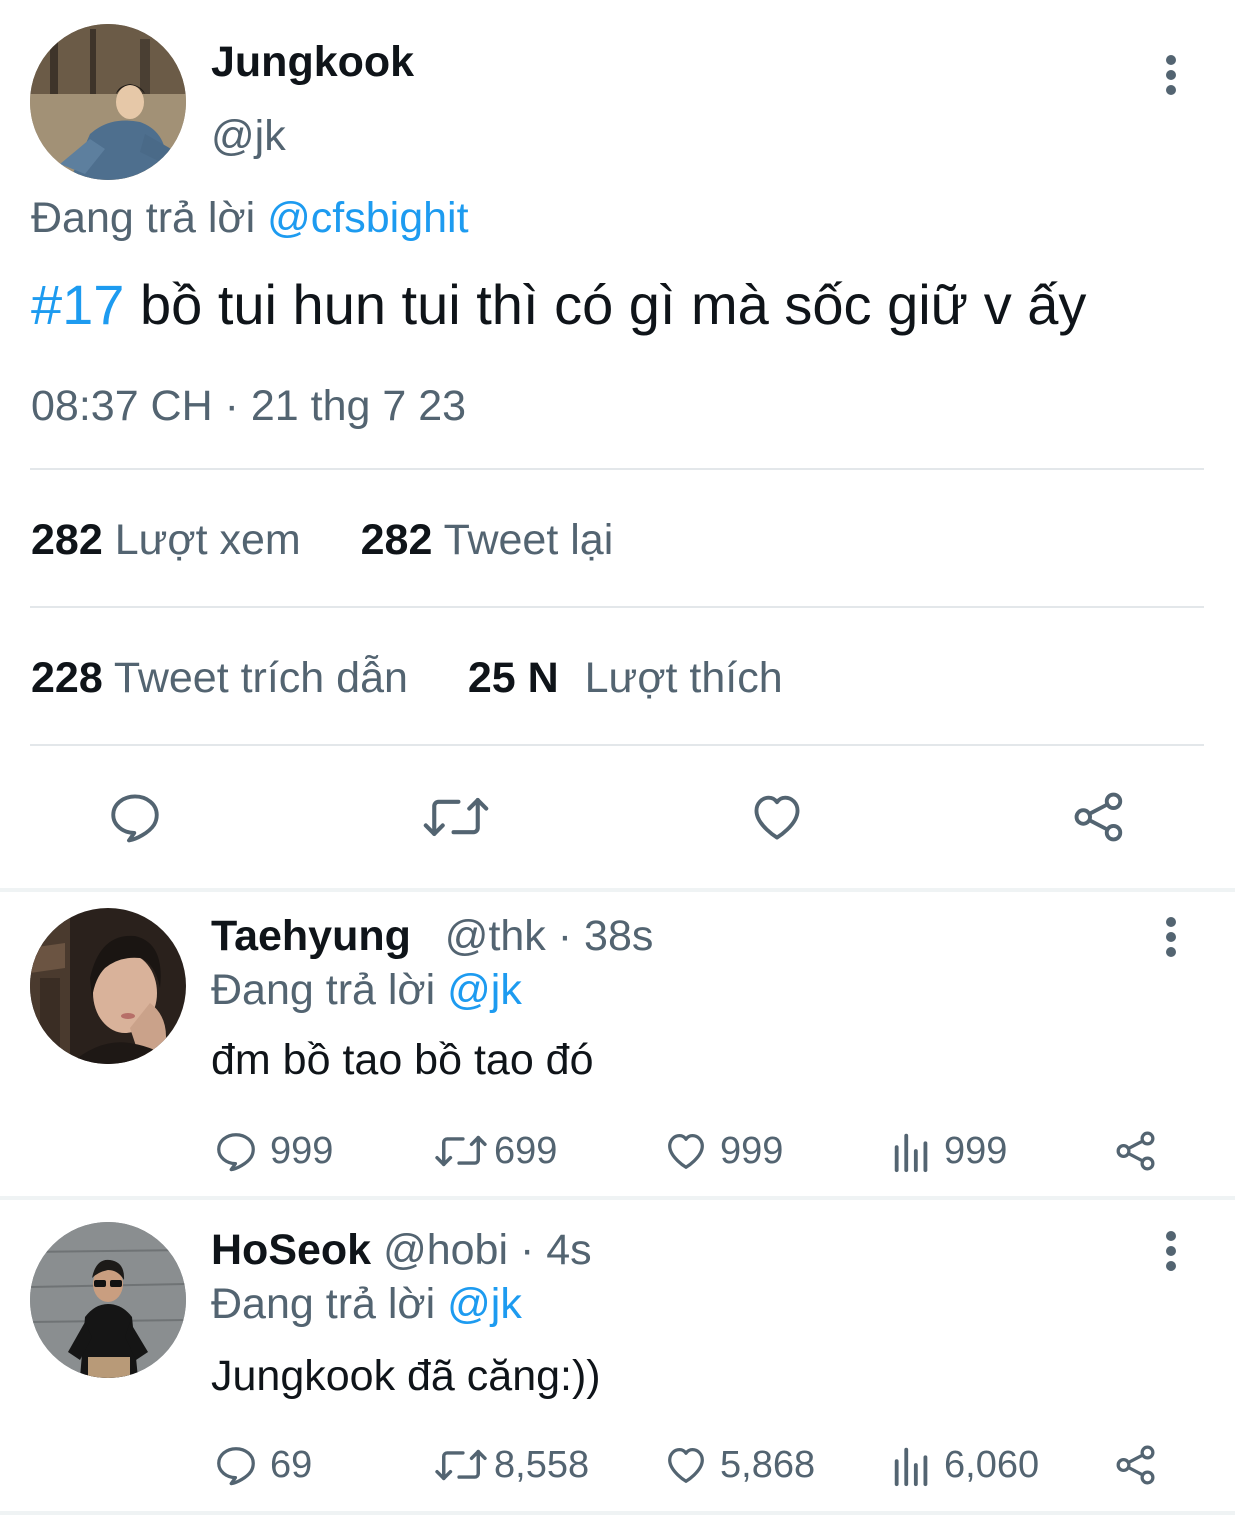  I want to click on reply-header: Taehyung @thk · 38s, so click(432, 936).